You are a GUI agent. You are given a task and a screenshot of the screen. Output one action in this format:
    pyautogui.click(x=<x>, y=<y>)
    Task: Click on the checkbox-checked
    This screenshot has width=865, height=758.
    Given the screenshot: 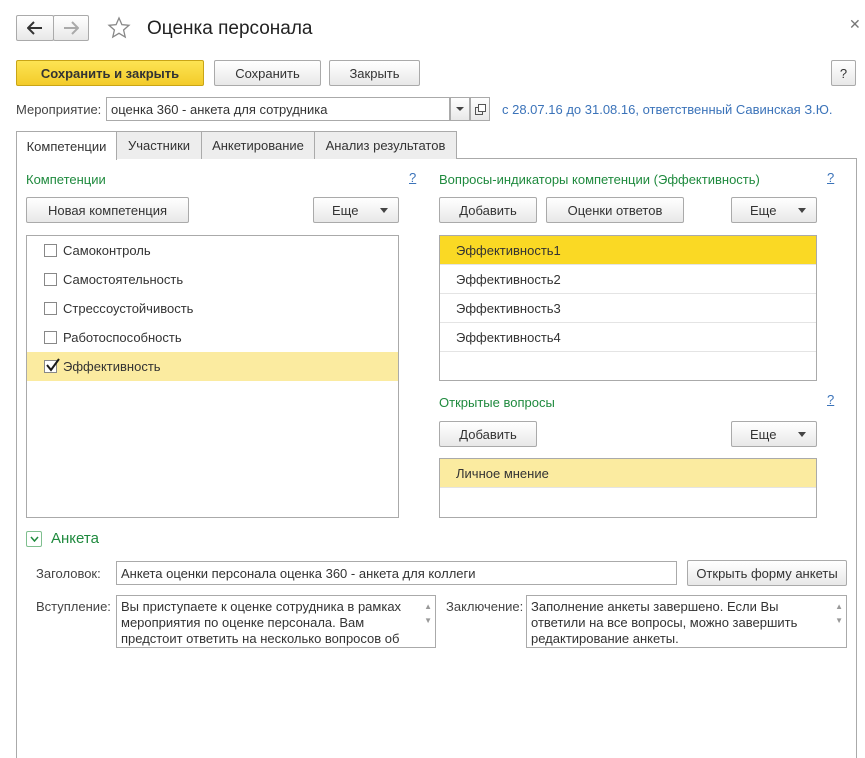 What is the action you would take?
    pyautogui.click(x=52, y=365)
    